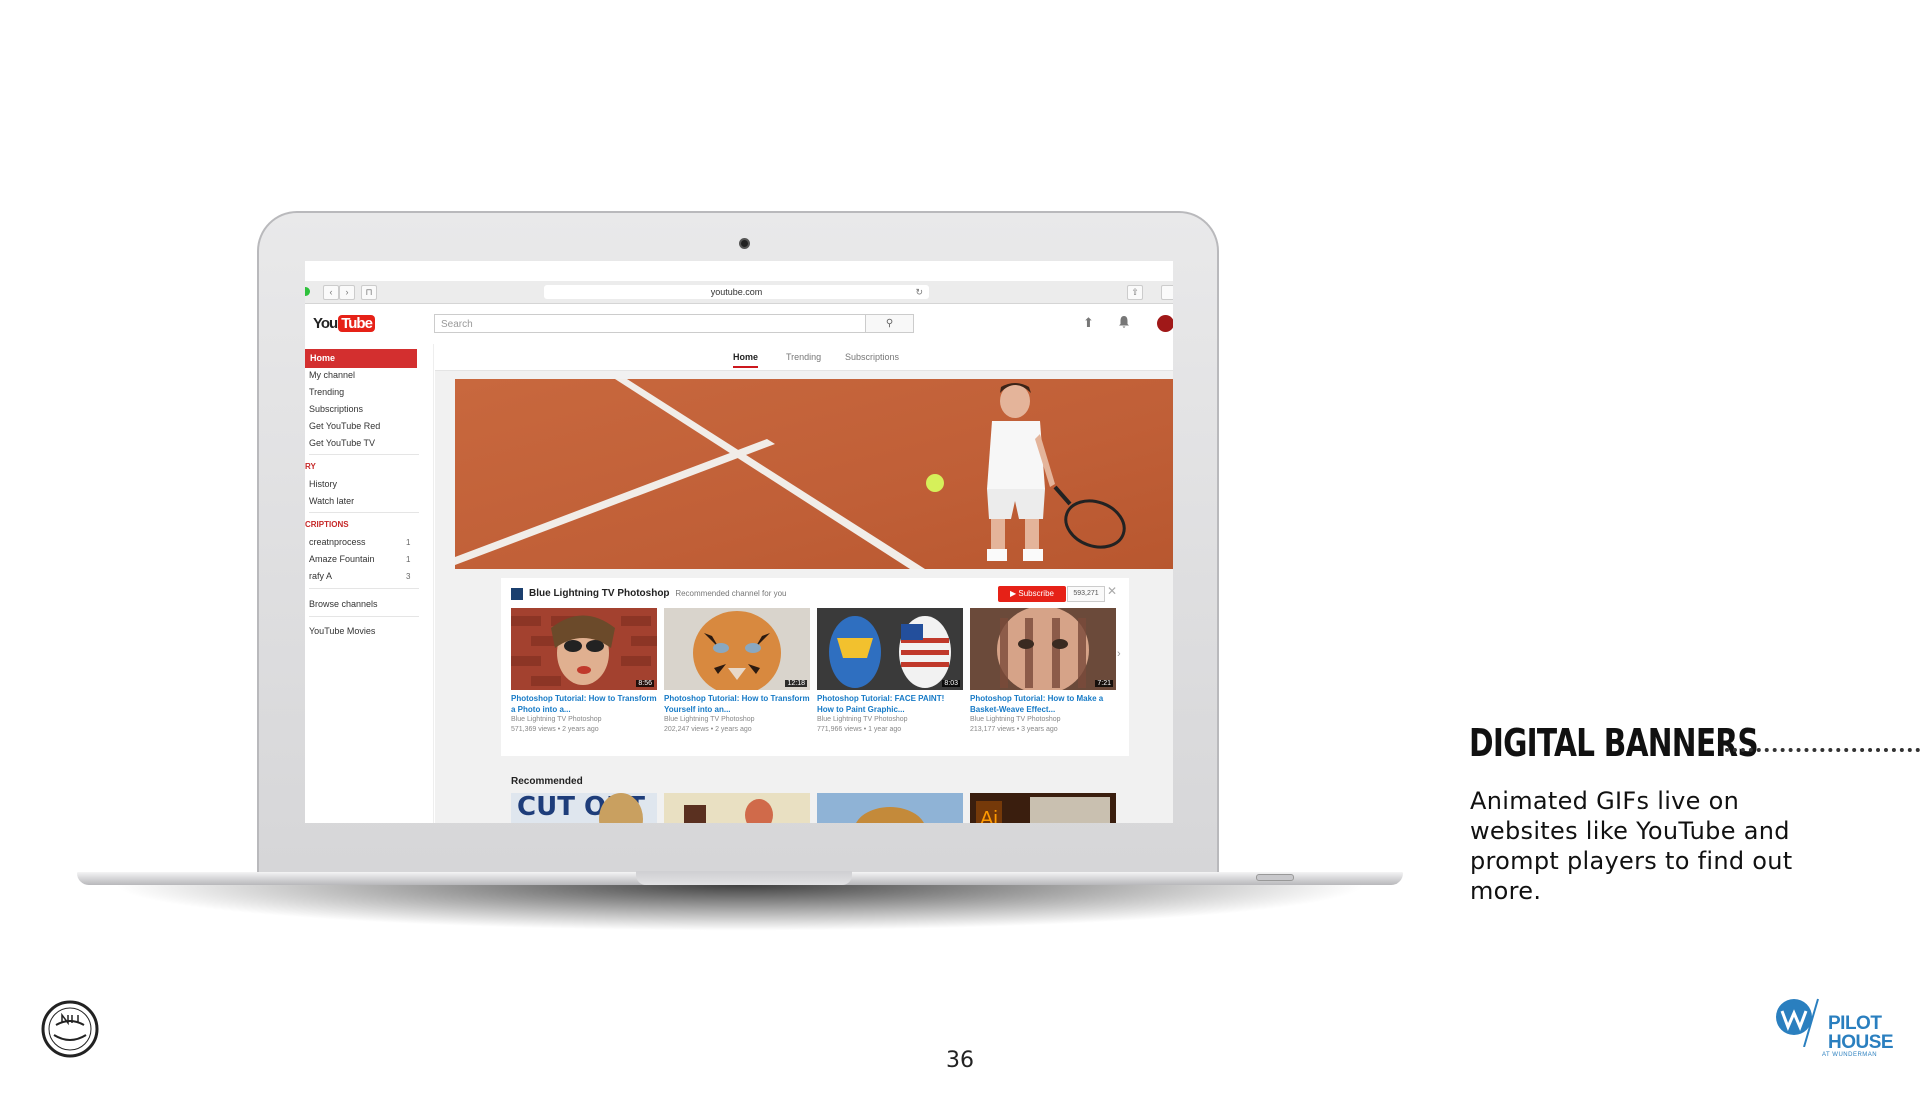 The height and width of the screenshot is (1095, 1920). Describe the element at coordinates (342, 631) in the screenshot. I see `sidebar-item-youtube-movies: YouTube Movies` at that location.